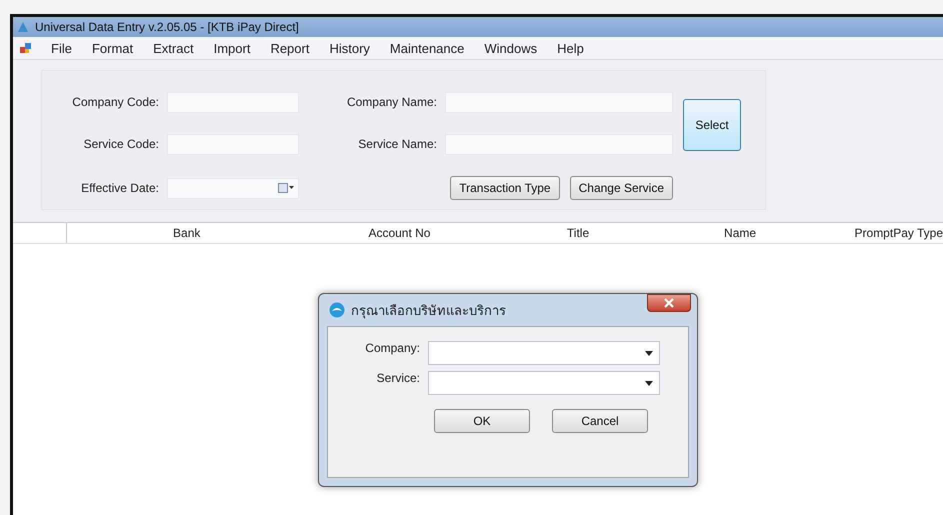 The width and height of the screenshot is (943, 515). Describe the element at coordinates (398, 379) in the screenshot. I see `field-label: Service:` at that location.